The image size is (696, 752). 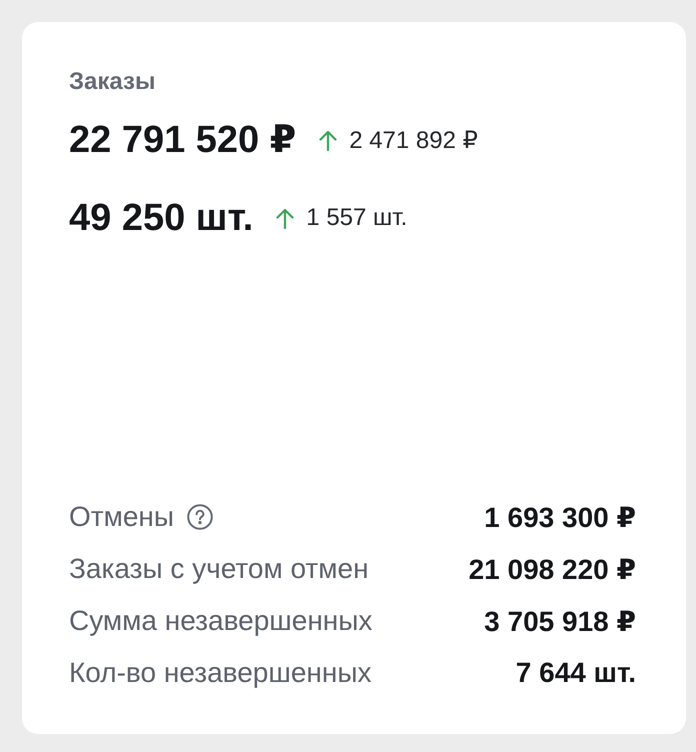 What do you see at coordinates (552, 569) in the screenshot?
I see `detail-value: 21 098 220 ₽` at bounding box center [552, 569].